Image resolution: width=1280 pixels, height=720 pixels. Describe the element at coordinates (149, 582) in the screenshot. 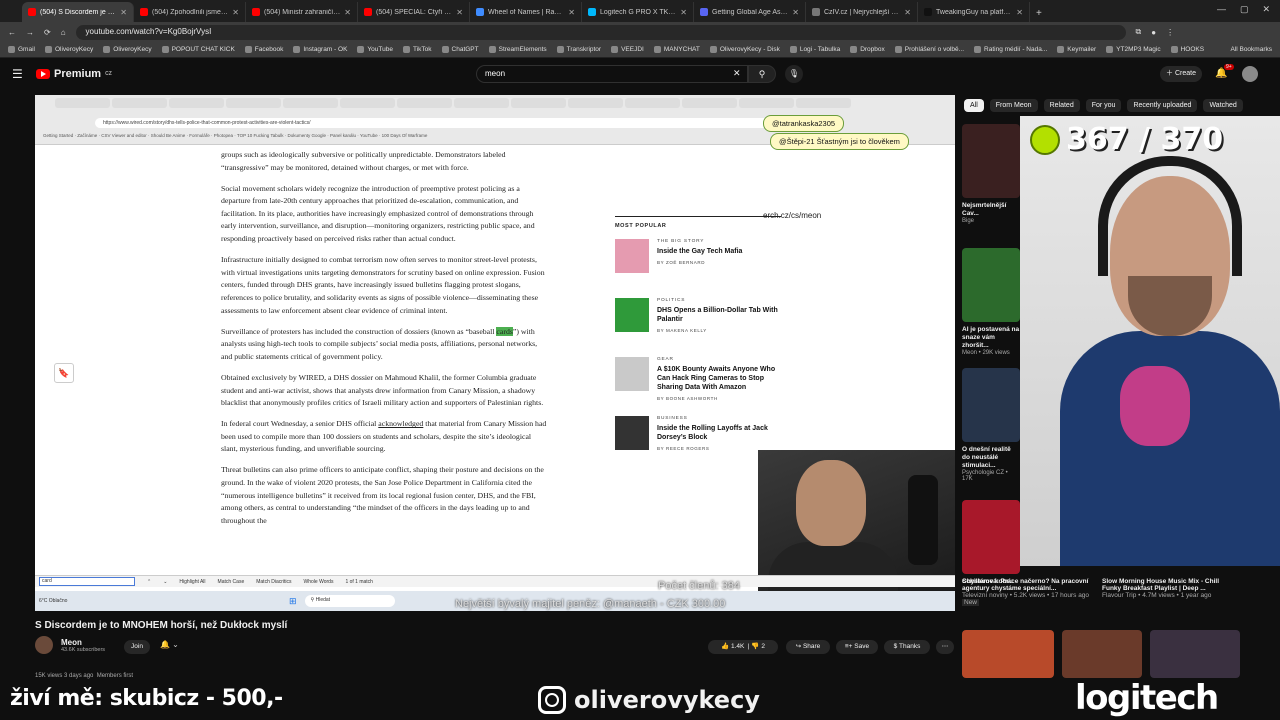

I see `find-prev-icon: ⌃` at that location.